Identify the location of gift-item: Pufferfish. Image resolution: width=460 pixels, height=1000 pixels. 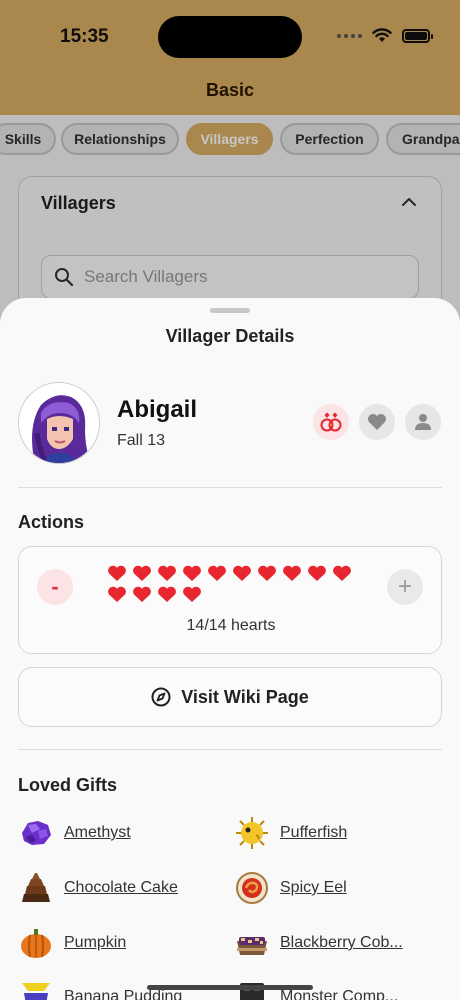
(290, 833).